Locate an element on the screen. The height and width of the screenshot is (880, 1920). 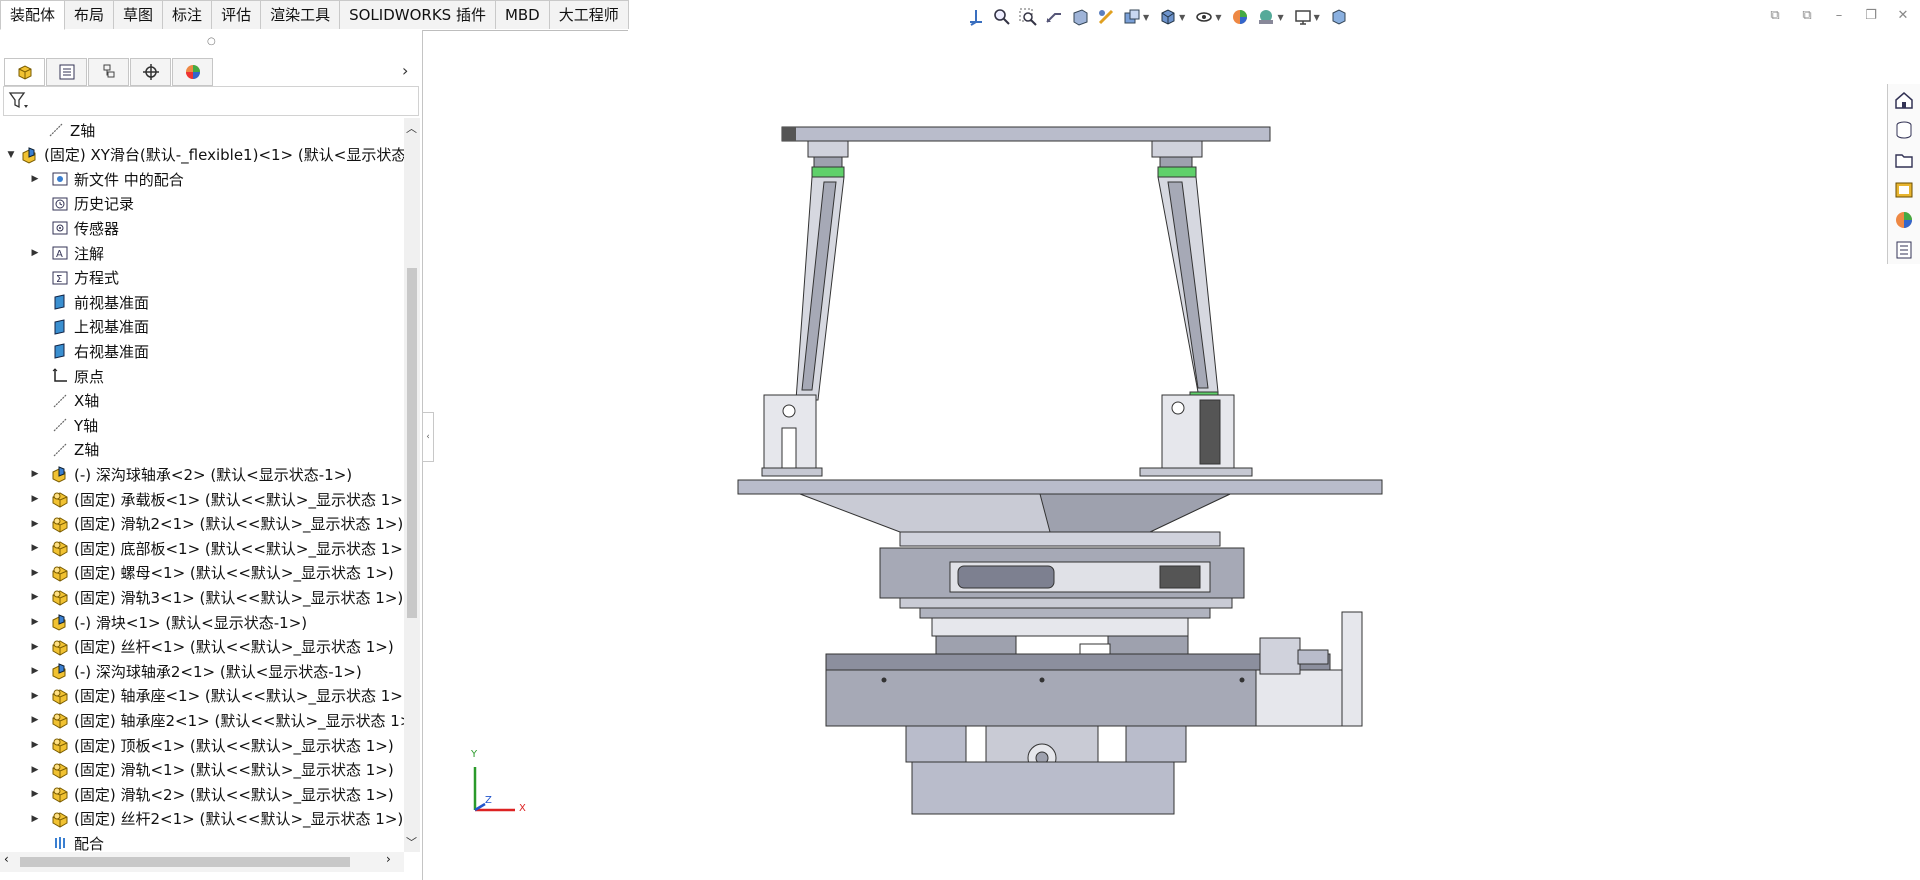
tab-7: MBD is located at coordinates (522, 14).